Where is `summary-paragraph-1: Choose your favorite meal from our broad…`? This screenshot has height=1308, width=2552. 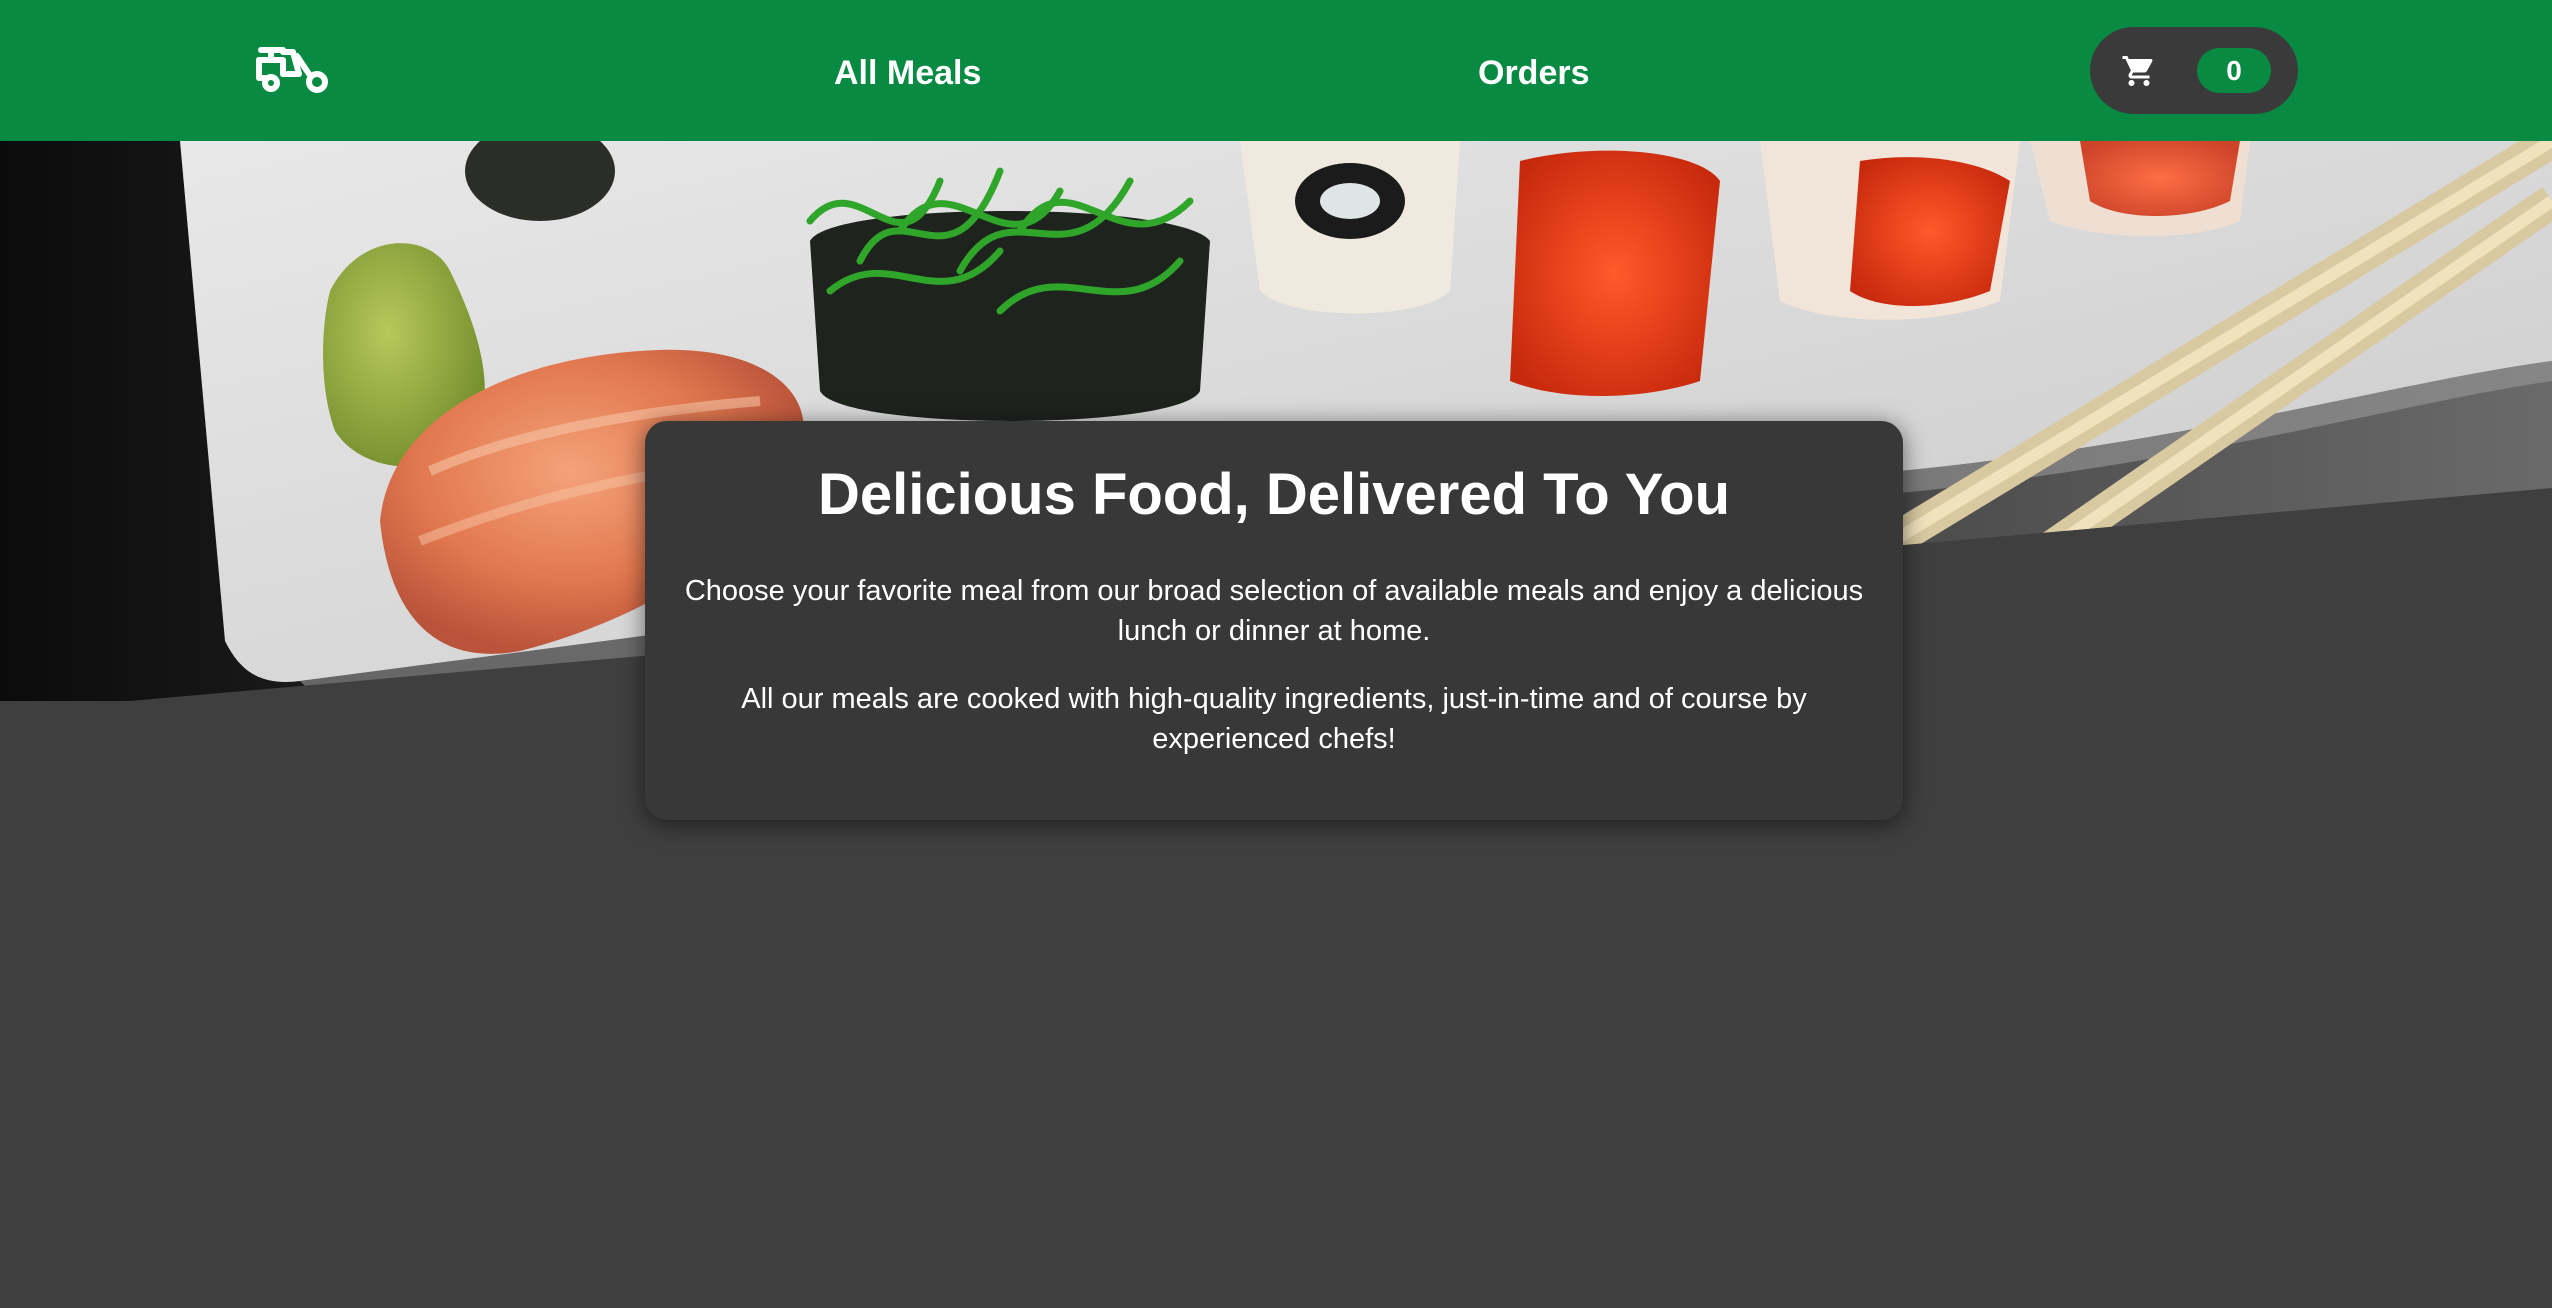 summary-paragraph-1: Choose your favorite meal from our broad… is located at coordinates (1274, 611).